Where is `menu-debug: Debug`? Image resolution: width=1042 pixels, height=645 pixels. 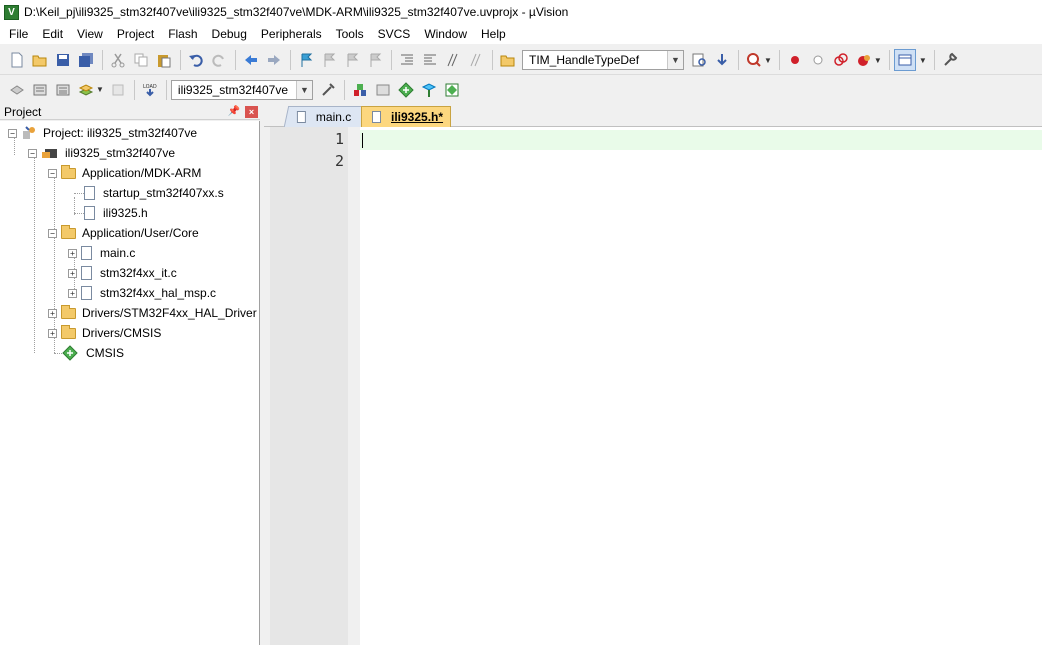
menu-debug: Debug is located at coordinates (229, 34).